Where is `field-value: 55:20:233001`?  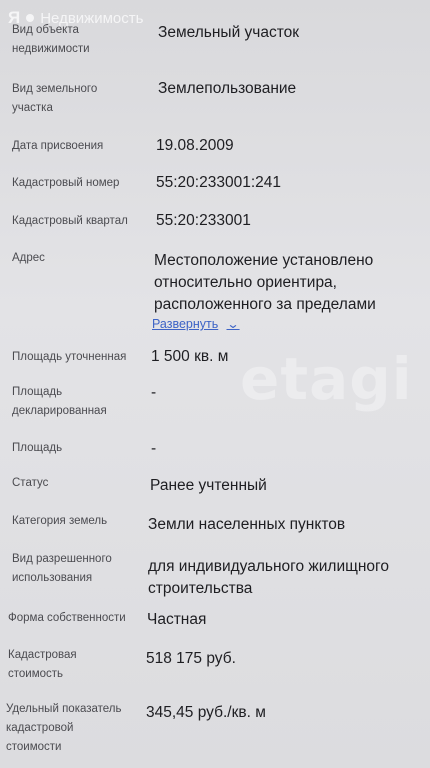 field-value: 55:20:233001 is located at coordinates (203, 220).